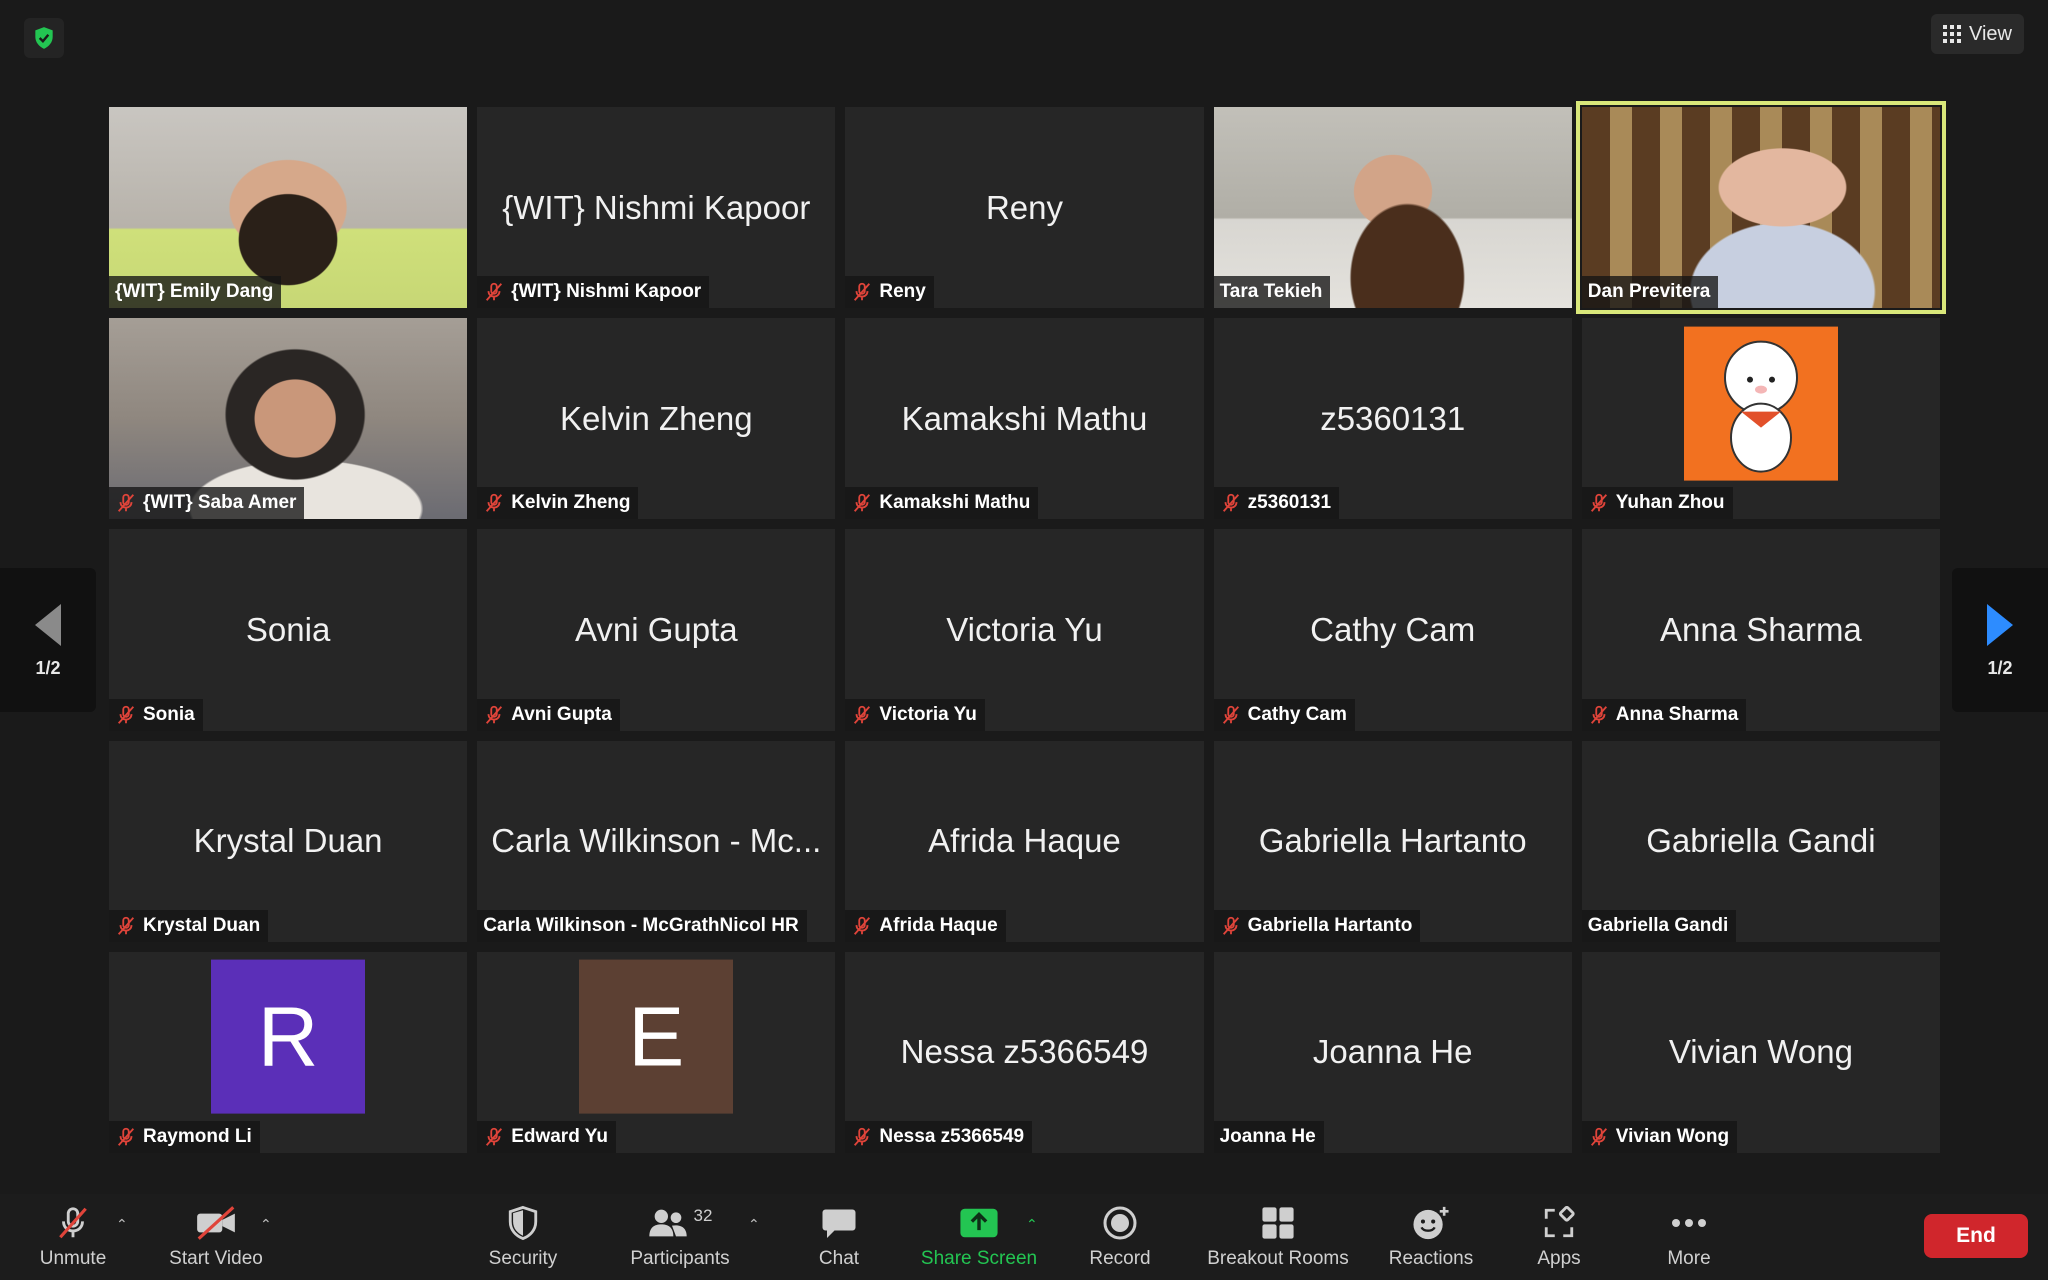  I want to click on participant-tile: Krystal Duan Krystal Duan, so click(288, 841).